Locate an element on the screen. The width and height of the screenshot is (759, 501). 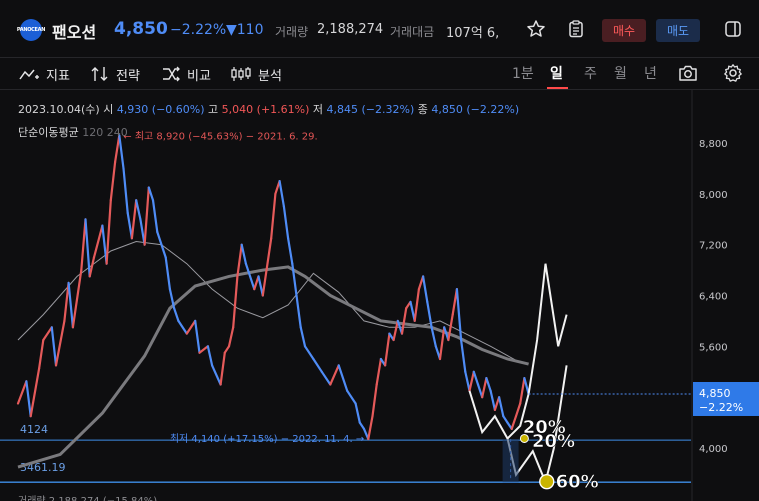
open-label: 시 is located at coordinates (108, 109).